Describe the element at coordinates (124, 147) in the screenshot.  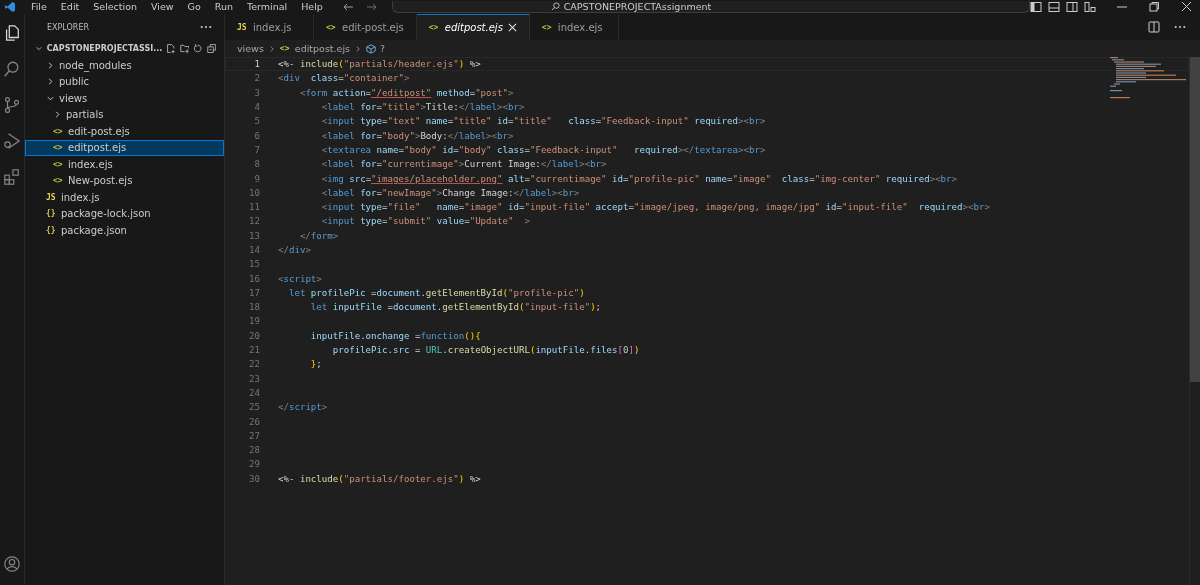
I see `file-tree-item: <> editpost.ejs` at that location.